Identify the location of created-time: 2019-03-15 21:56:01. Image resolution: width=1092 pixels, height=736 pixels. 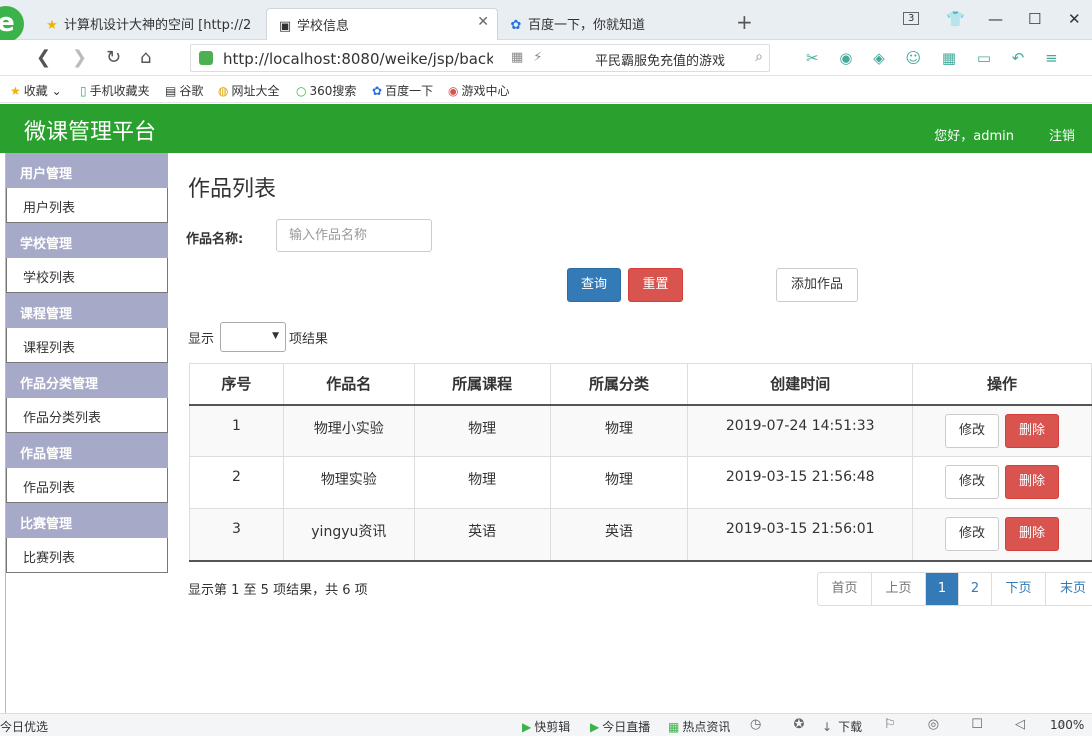
(800, 535).